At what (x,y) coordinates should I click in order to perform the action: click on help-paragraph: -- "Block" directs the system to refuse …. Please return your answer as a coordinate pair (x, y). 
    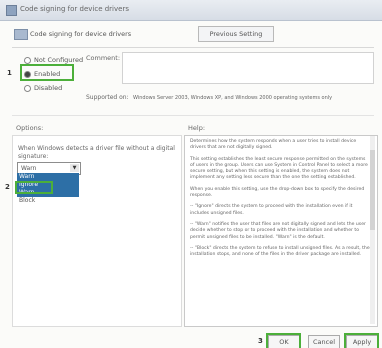
    Looking at the image, I should click on (280, 251).